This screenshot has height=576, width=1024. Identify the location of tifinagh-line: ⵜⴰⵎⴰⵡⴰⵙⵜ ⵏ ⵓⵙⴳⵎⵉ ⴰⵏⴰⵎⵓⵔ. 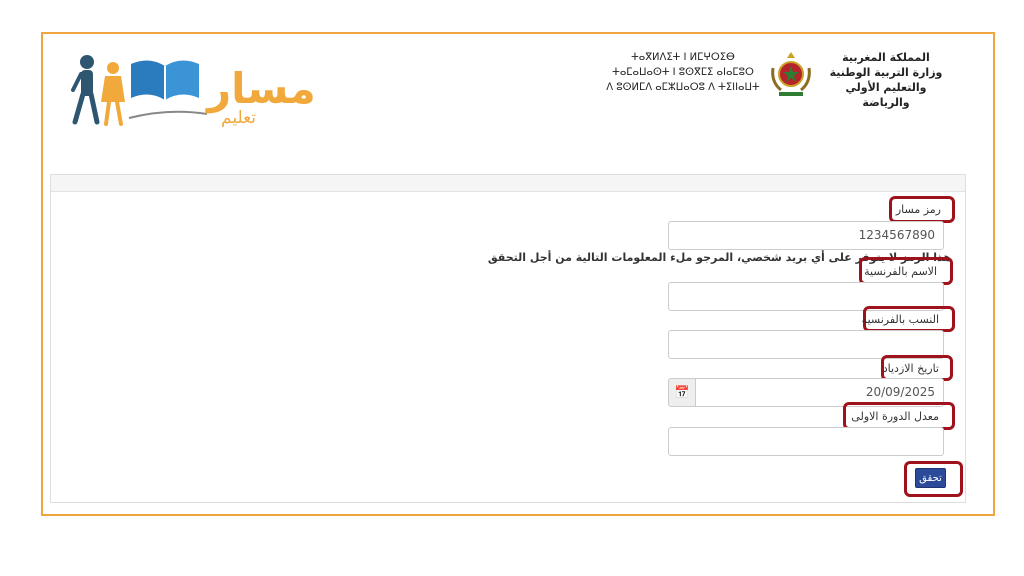
(683, 72).